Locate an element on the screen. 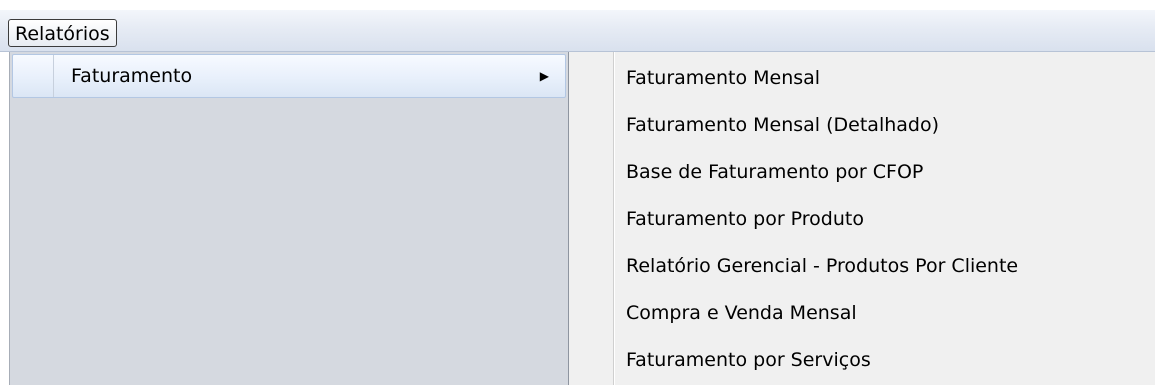  submenu-item-faturamento-mensal: Faturamento Mensal is located at coordinates (862, 78).